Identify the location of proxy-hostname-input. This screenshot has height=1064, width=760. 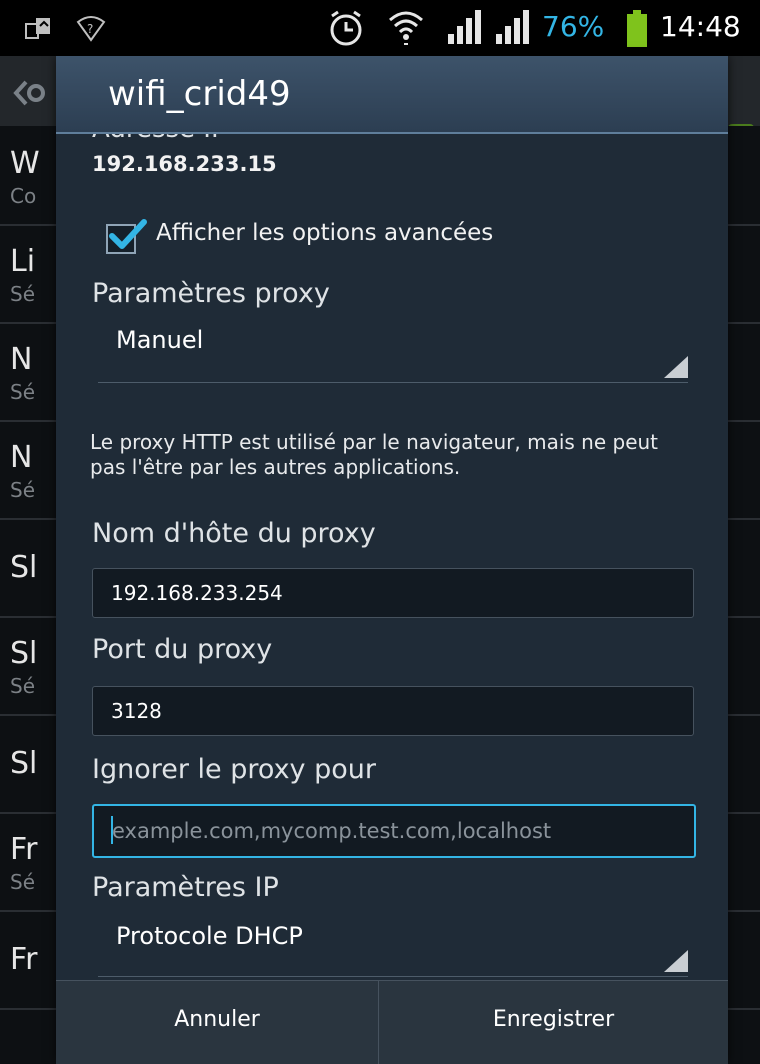
(398, 593).